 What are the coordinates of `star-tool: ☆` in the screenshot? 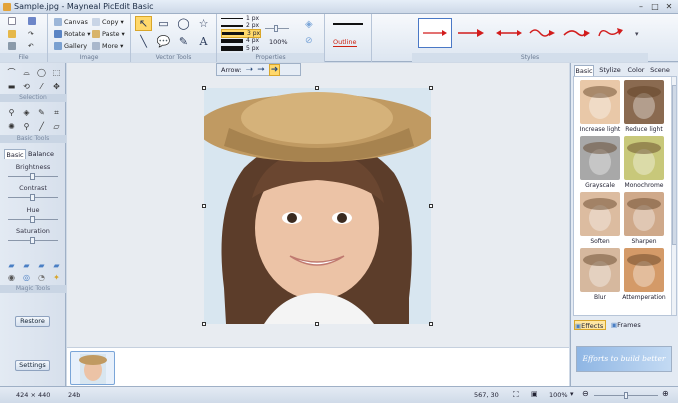 It's located at (203, 23).